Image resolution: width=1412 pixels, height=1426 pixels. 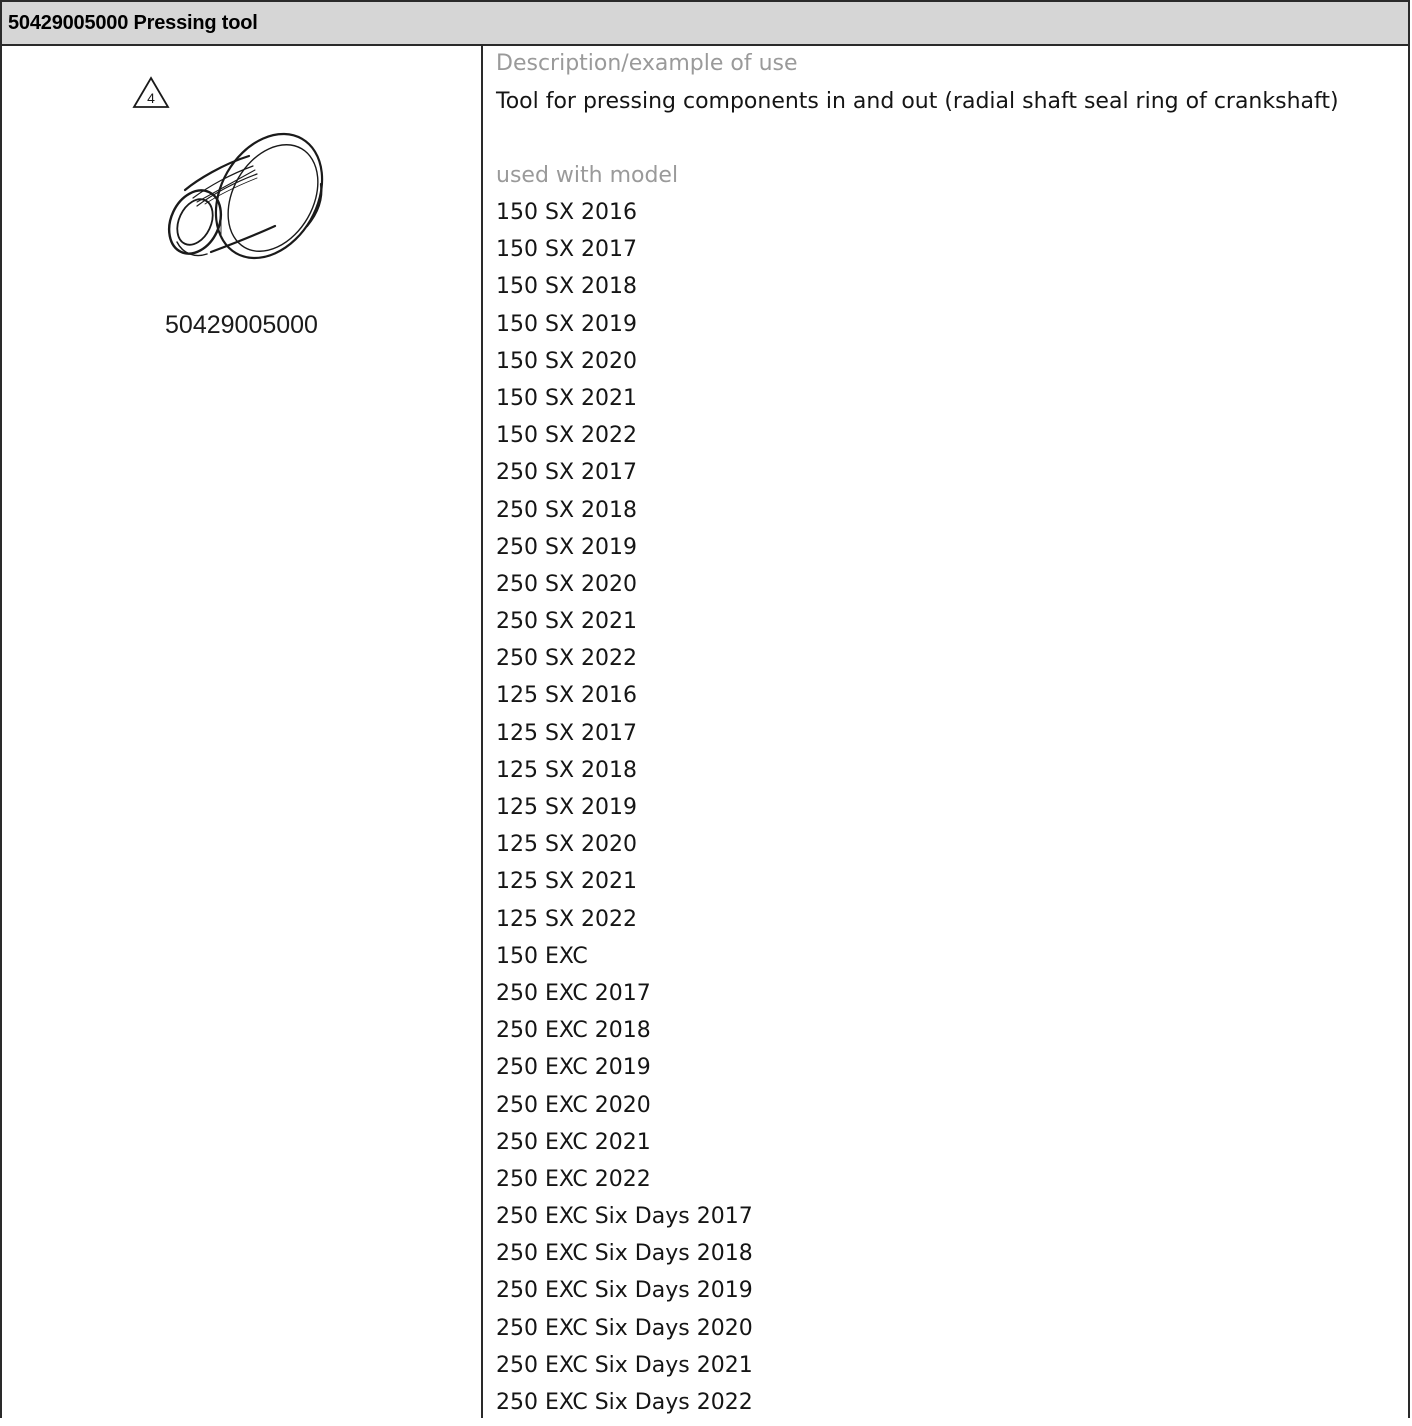 What do you see at coordinates (567, 250) in the screenshot?
I see `list-item: 150 SX 2017` at bounding box center [567, 250].